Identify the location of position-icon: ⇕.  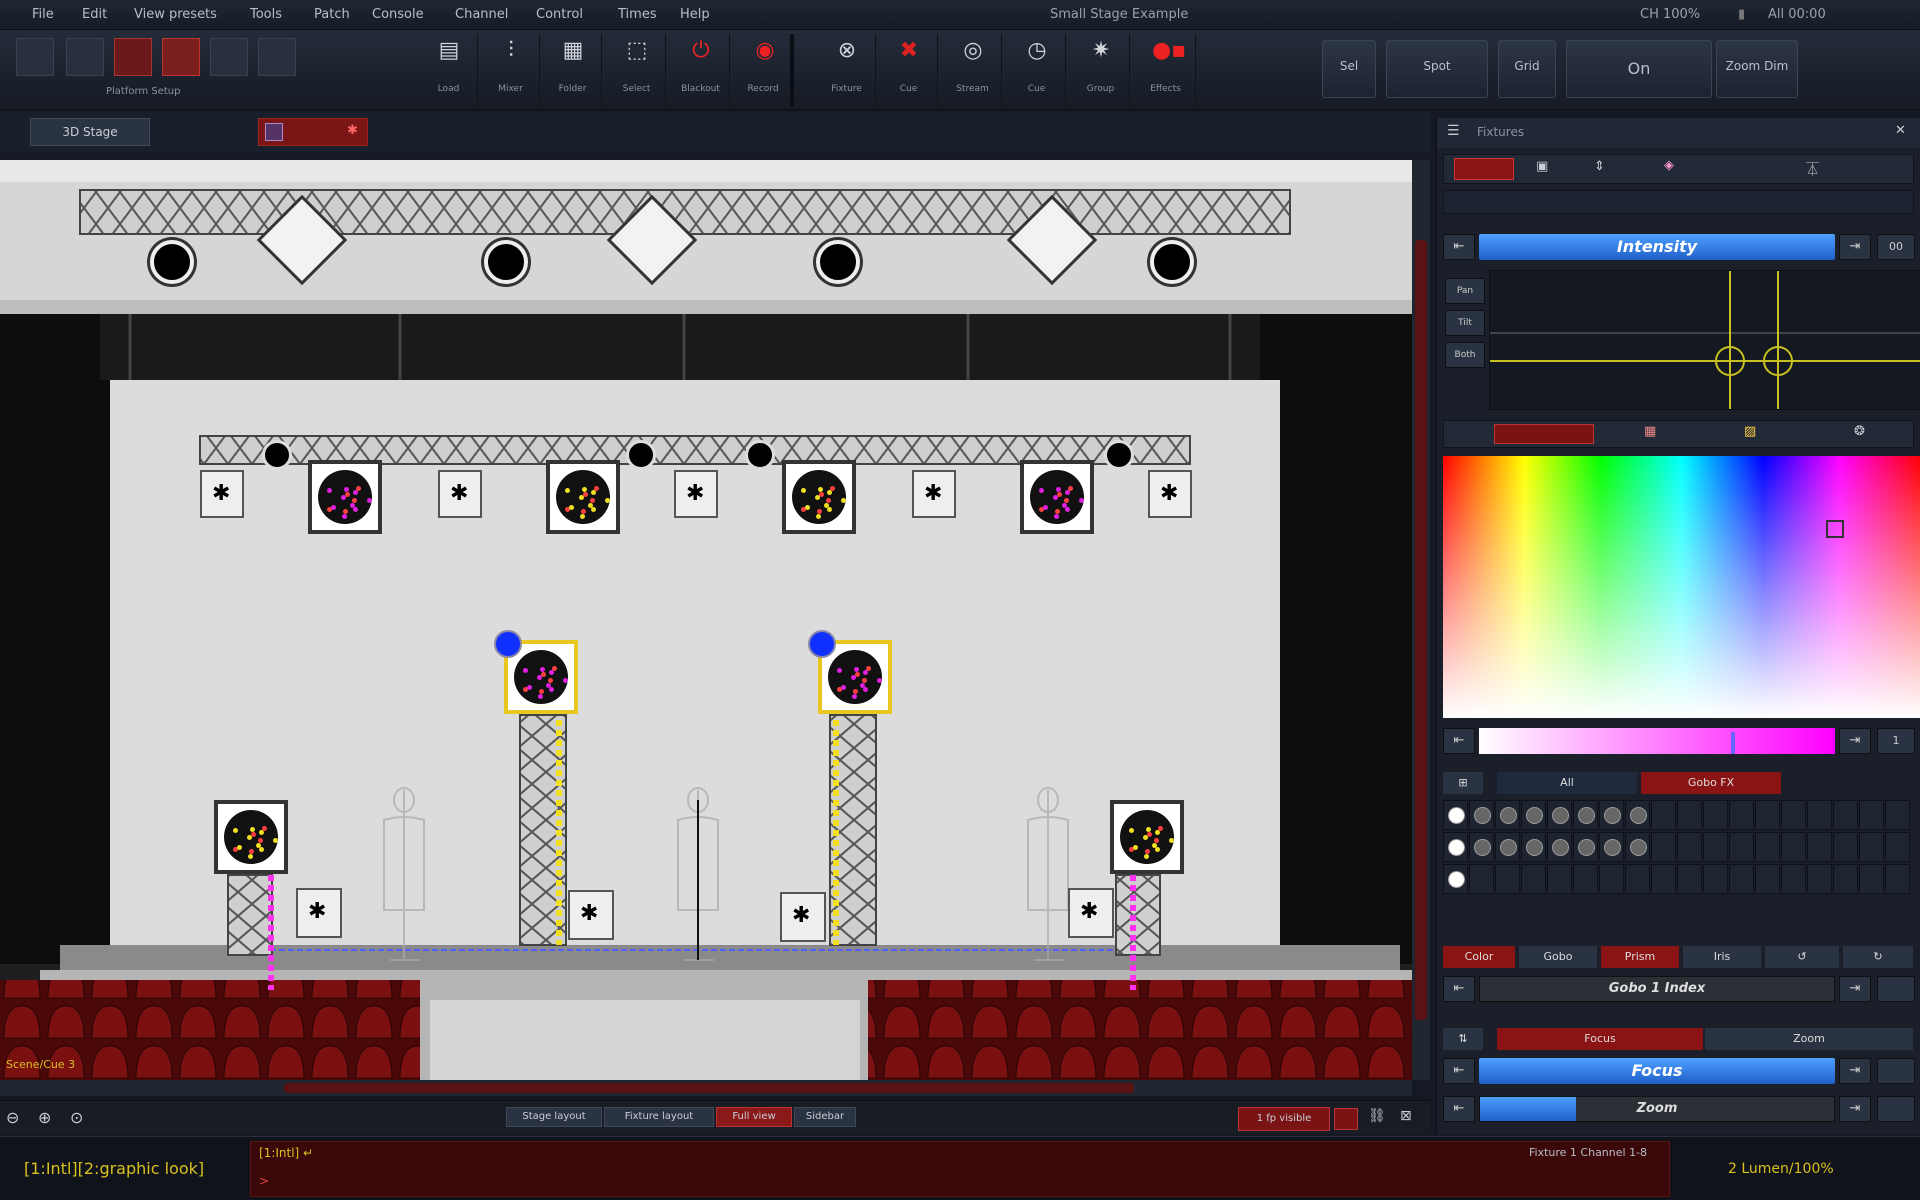
(1599, 166).